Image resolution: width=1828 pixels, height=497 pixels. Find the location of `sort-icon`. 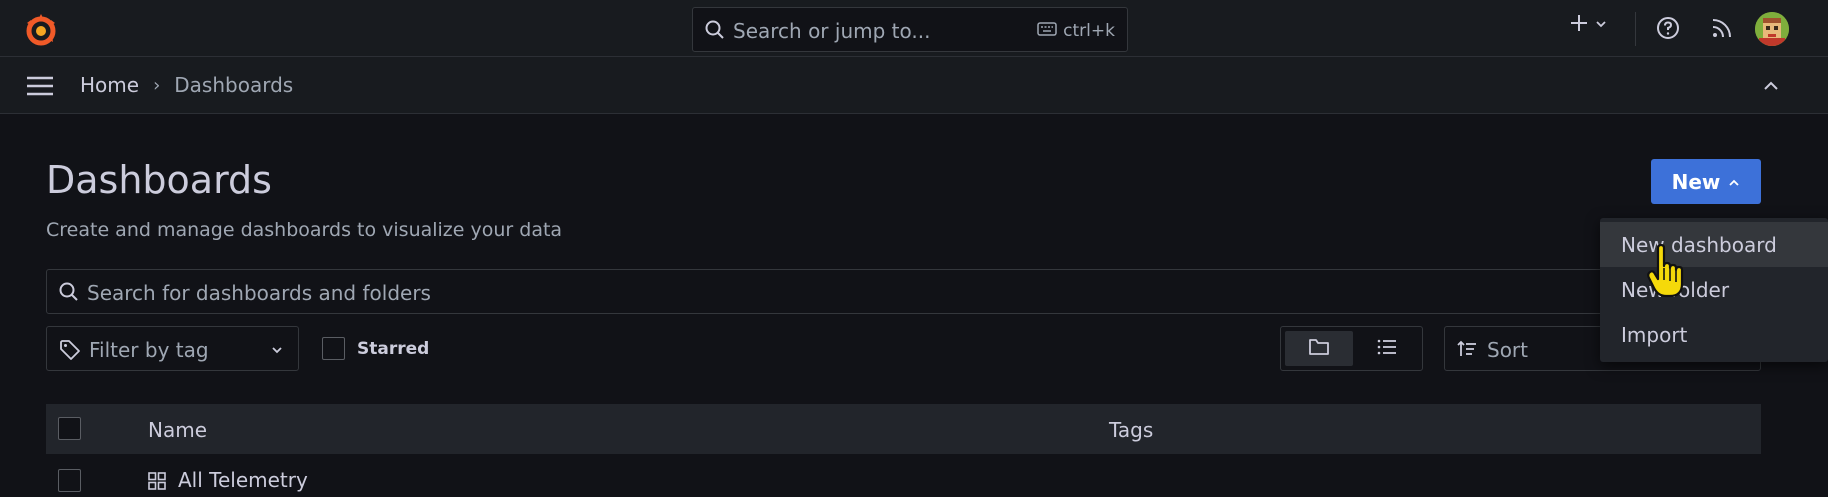

sort-icon is located at coordinates (1467, 351).